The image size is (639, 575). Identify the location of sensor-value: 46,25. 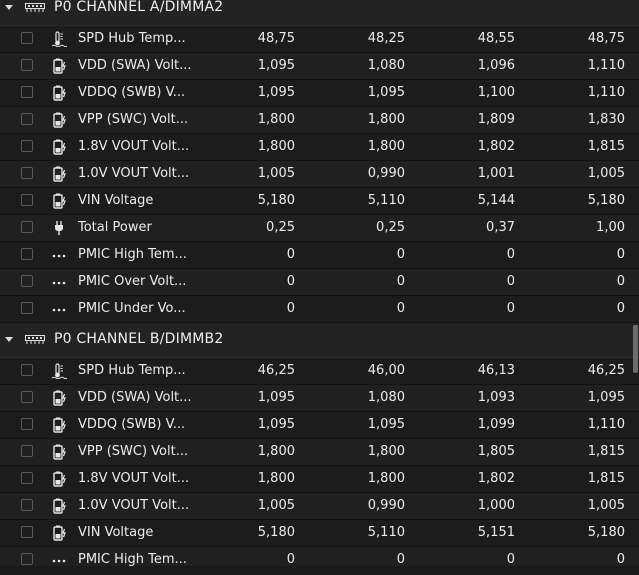
(606, 370).